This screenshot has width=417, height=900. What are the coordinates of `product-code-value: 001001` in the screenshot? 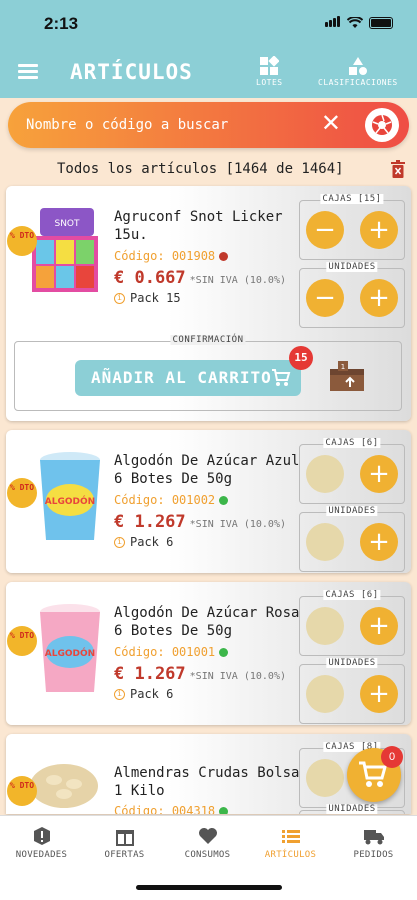 It's located at (193, 652).